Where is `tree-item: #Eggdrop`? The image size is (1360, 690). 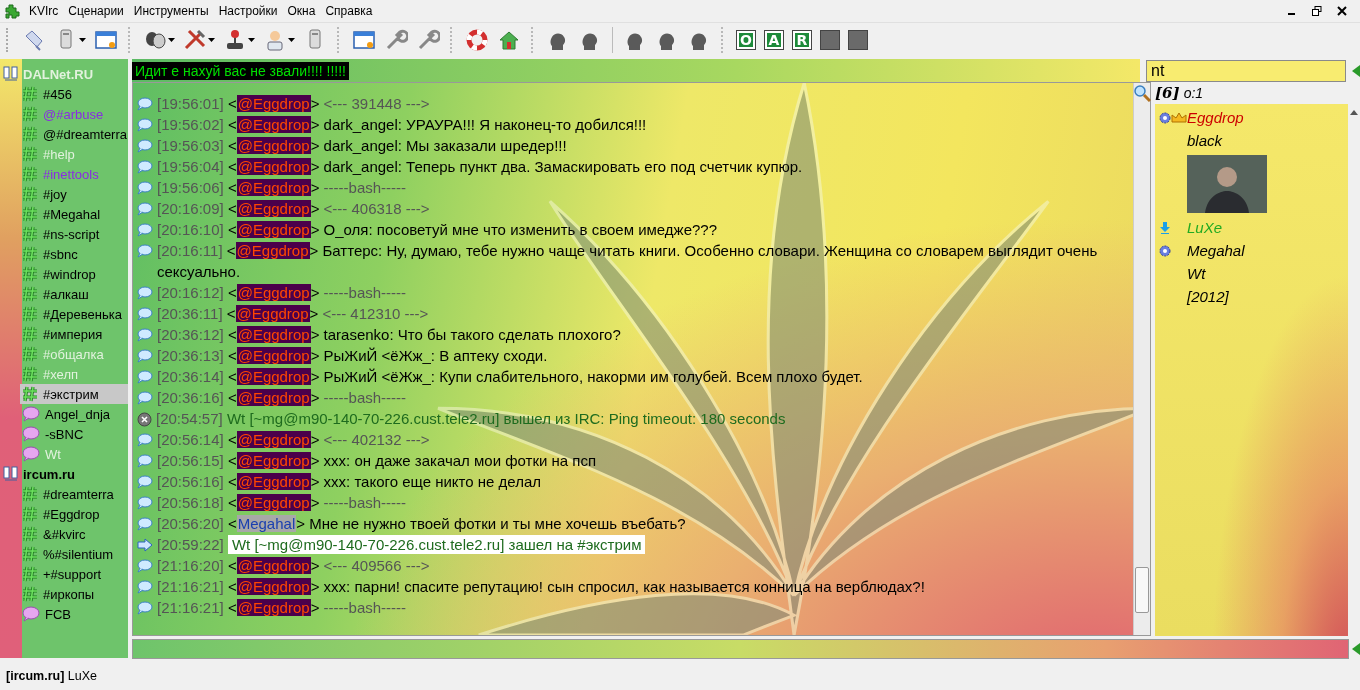 tree-item: #Eggdrop is located at coordinates (74, 514).